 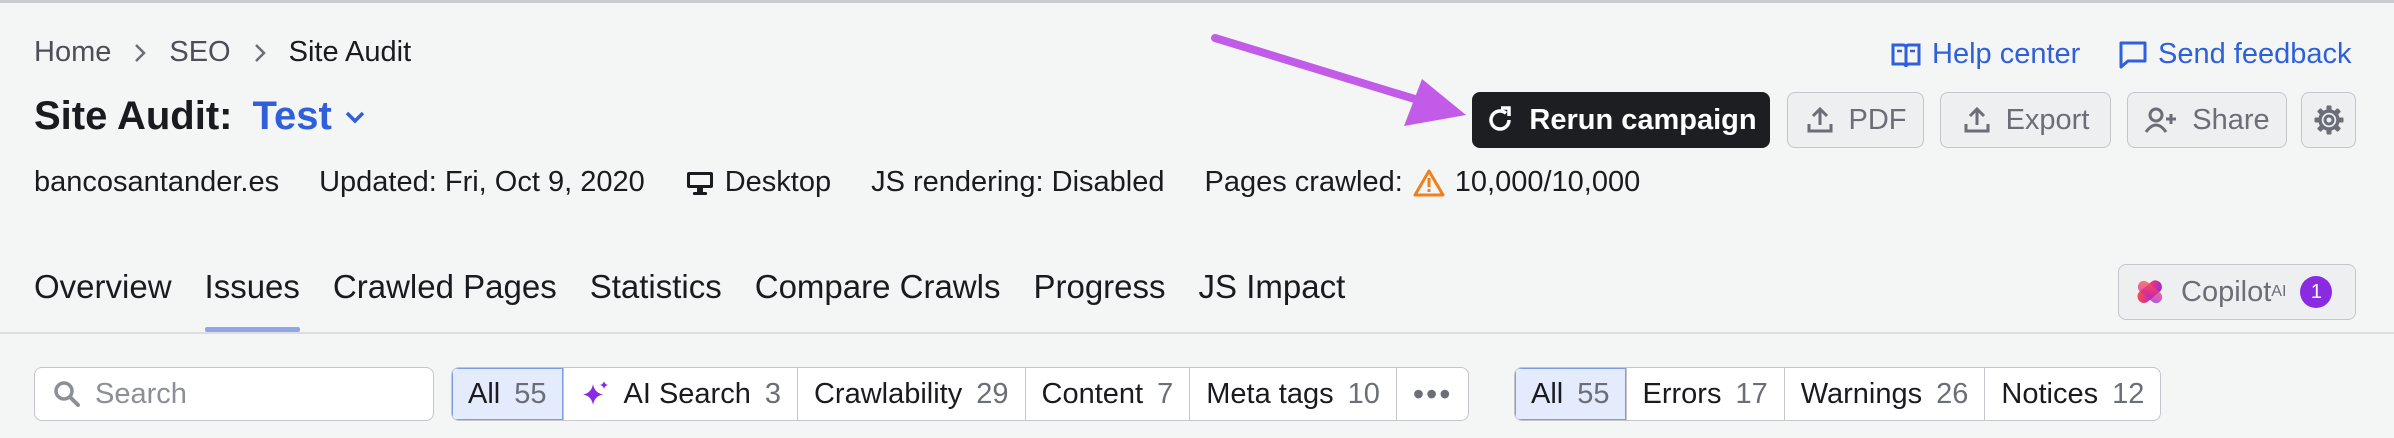 I want to click on severity-filter-group: All 55 Errors 17 Warnings 26 Notices 12, so click(x=1838, y=394).